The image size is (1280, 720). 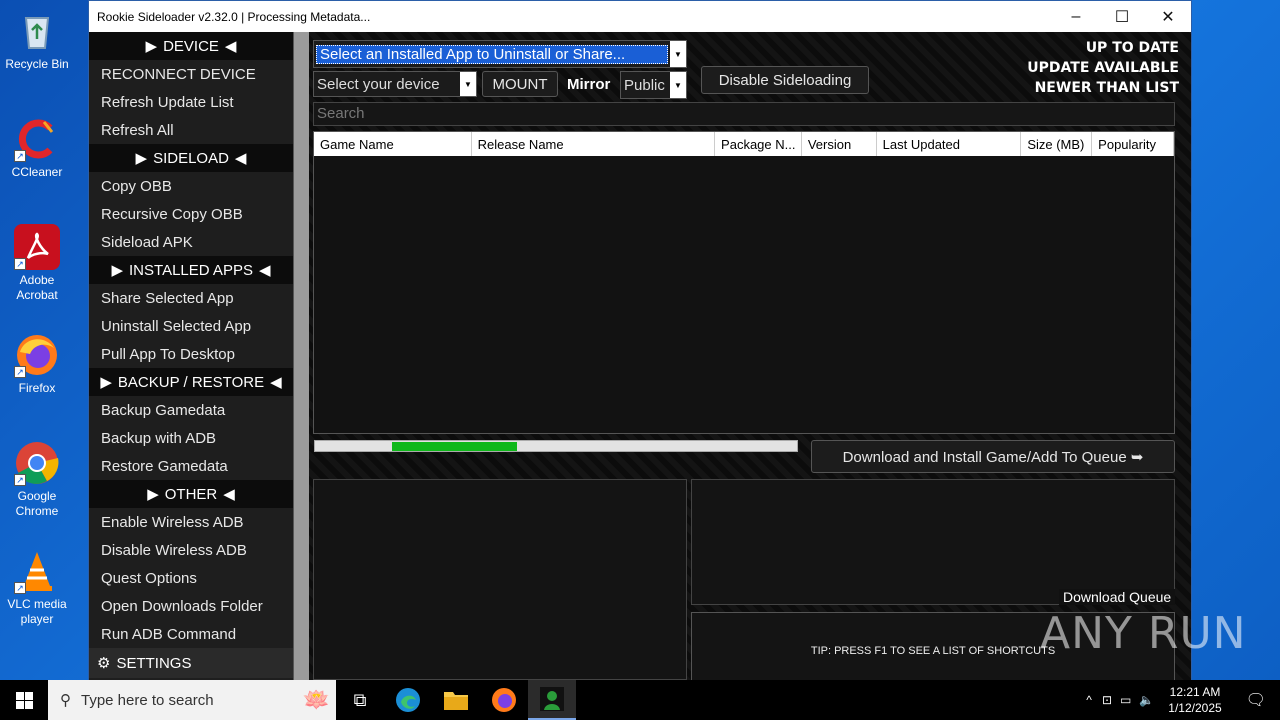 What do you see at coordinates (1146, 700) in the screenshot?
I see `volume-icon: 🔈` at bounding box center [1146, 700].